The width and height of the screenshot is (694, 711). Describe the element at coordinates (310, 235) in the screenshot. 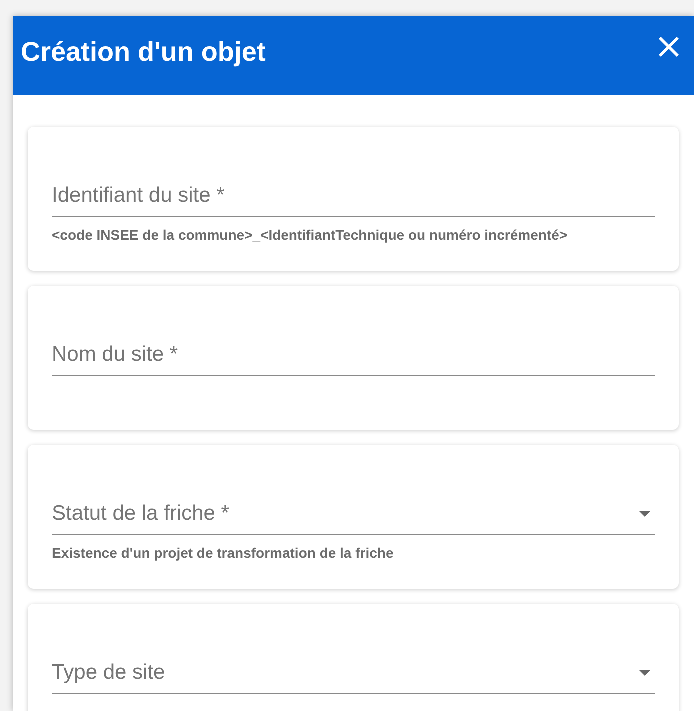

I see `helper-text: <code INSEE de la commune>_<IdentifiantTechnique ou numéro incrémenté>` at that location.